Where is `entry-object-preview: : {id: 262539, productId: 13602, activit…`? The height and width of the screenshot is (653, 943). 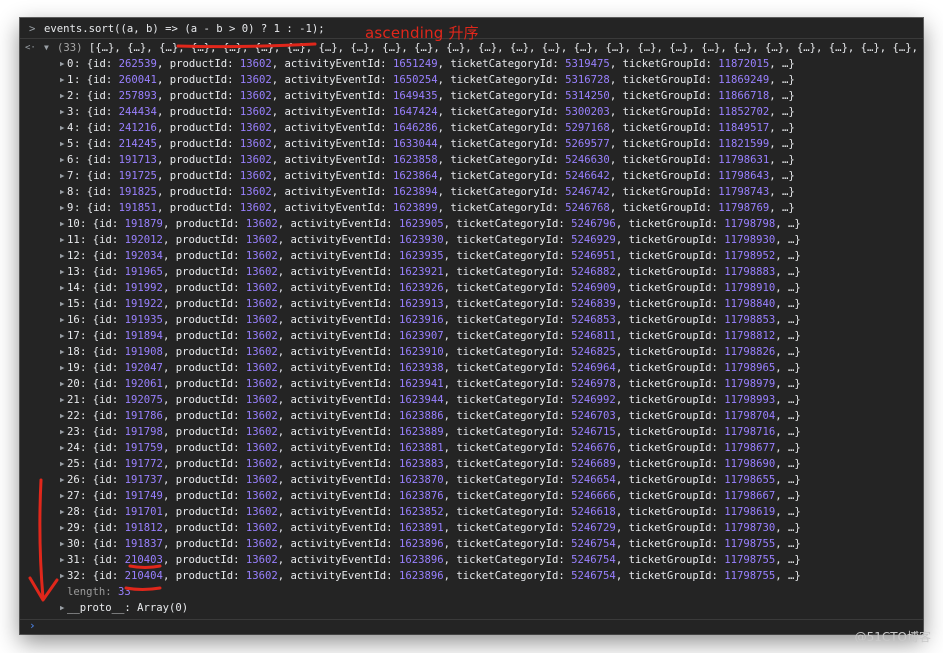 entry-object-preview: : {id: 262539, productId: 13602, activit… is located at coordinates (434, 64).